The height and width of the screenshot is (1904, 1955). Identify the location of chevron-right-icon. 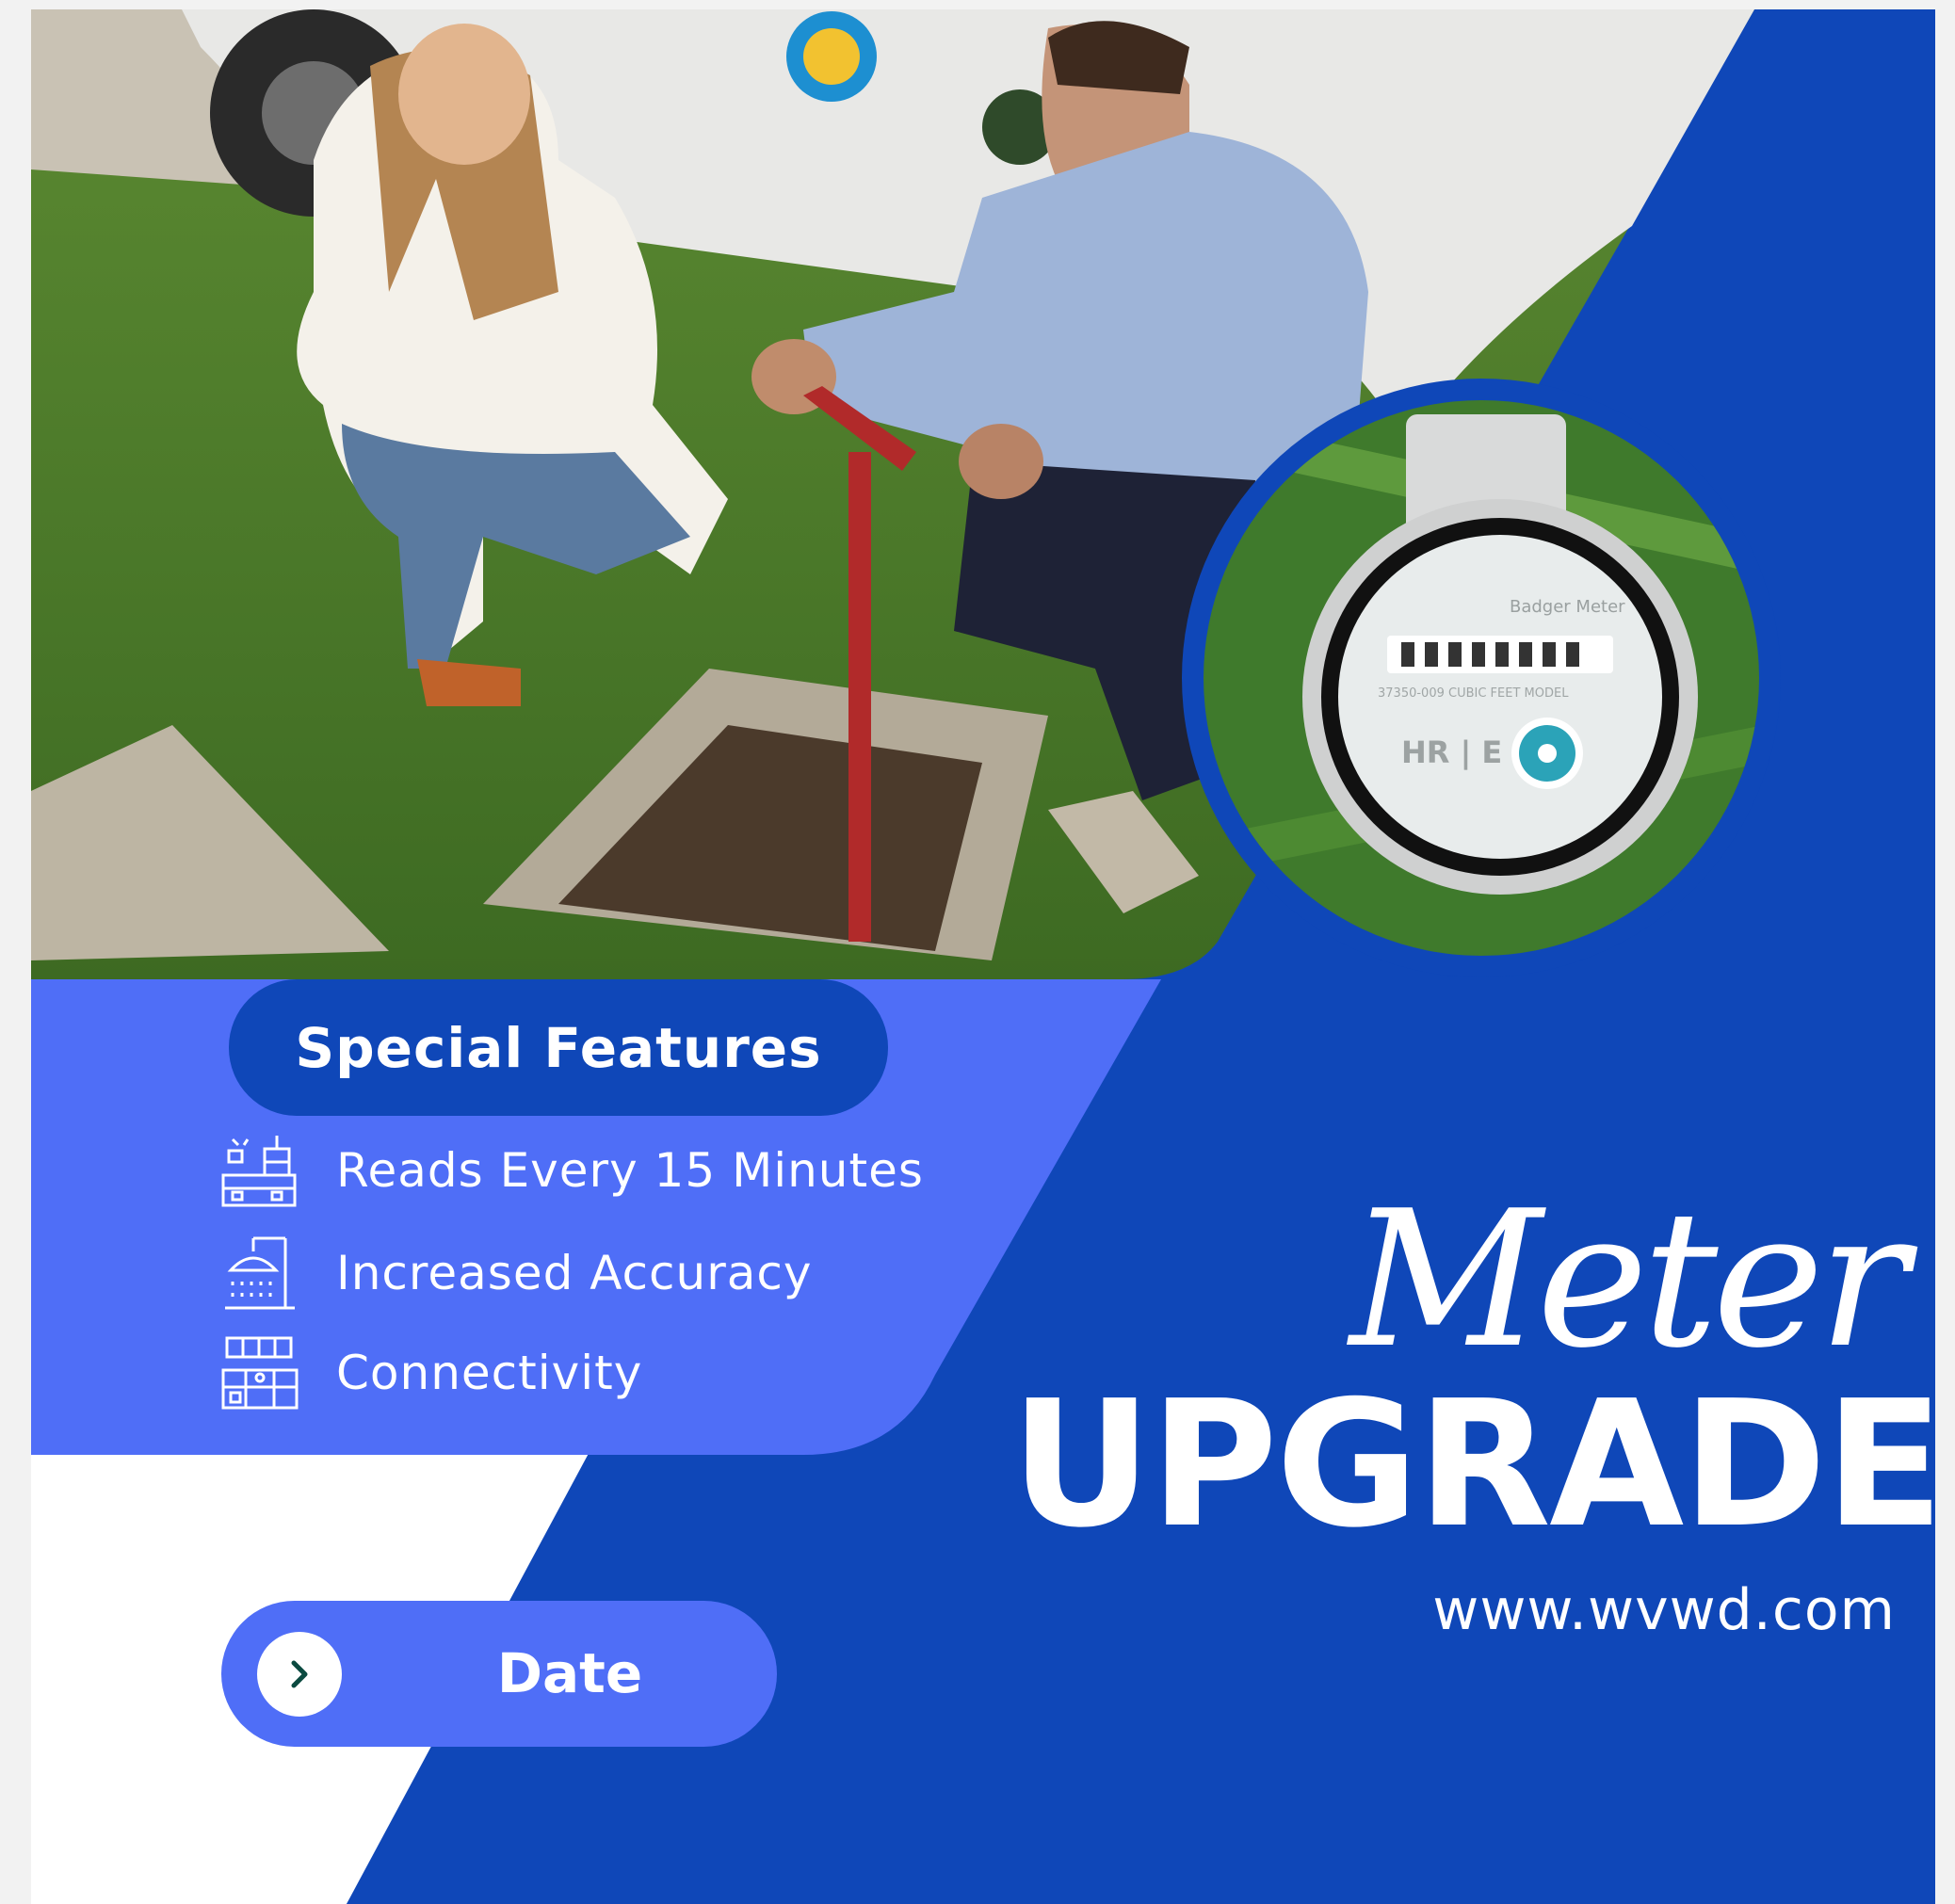
(299, 1674).